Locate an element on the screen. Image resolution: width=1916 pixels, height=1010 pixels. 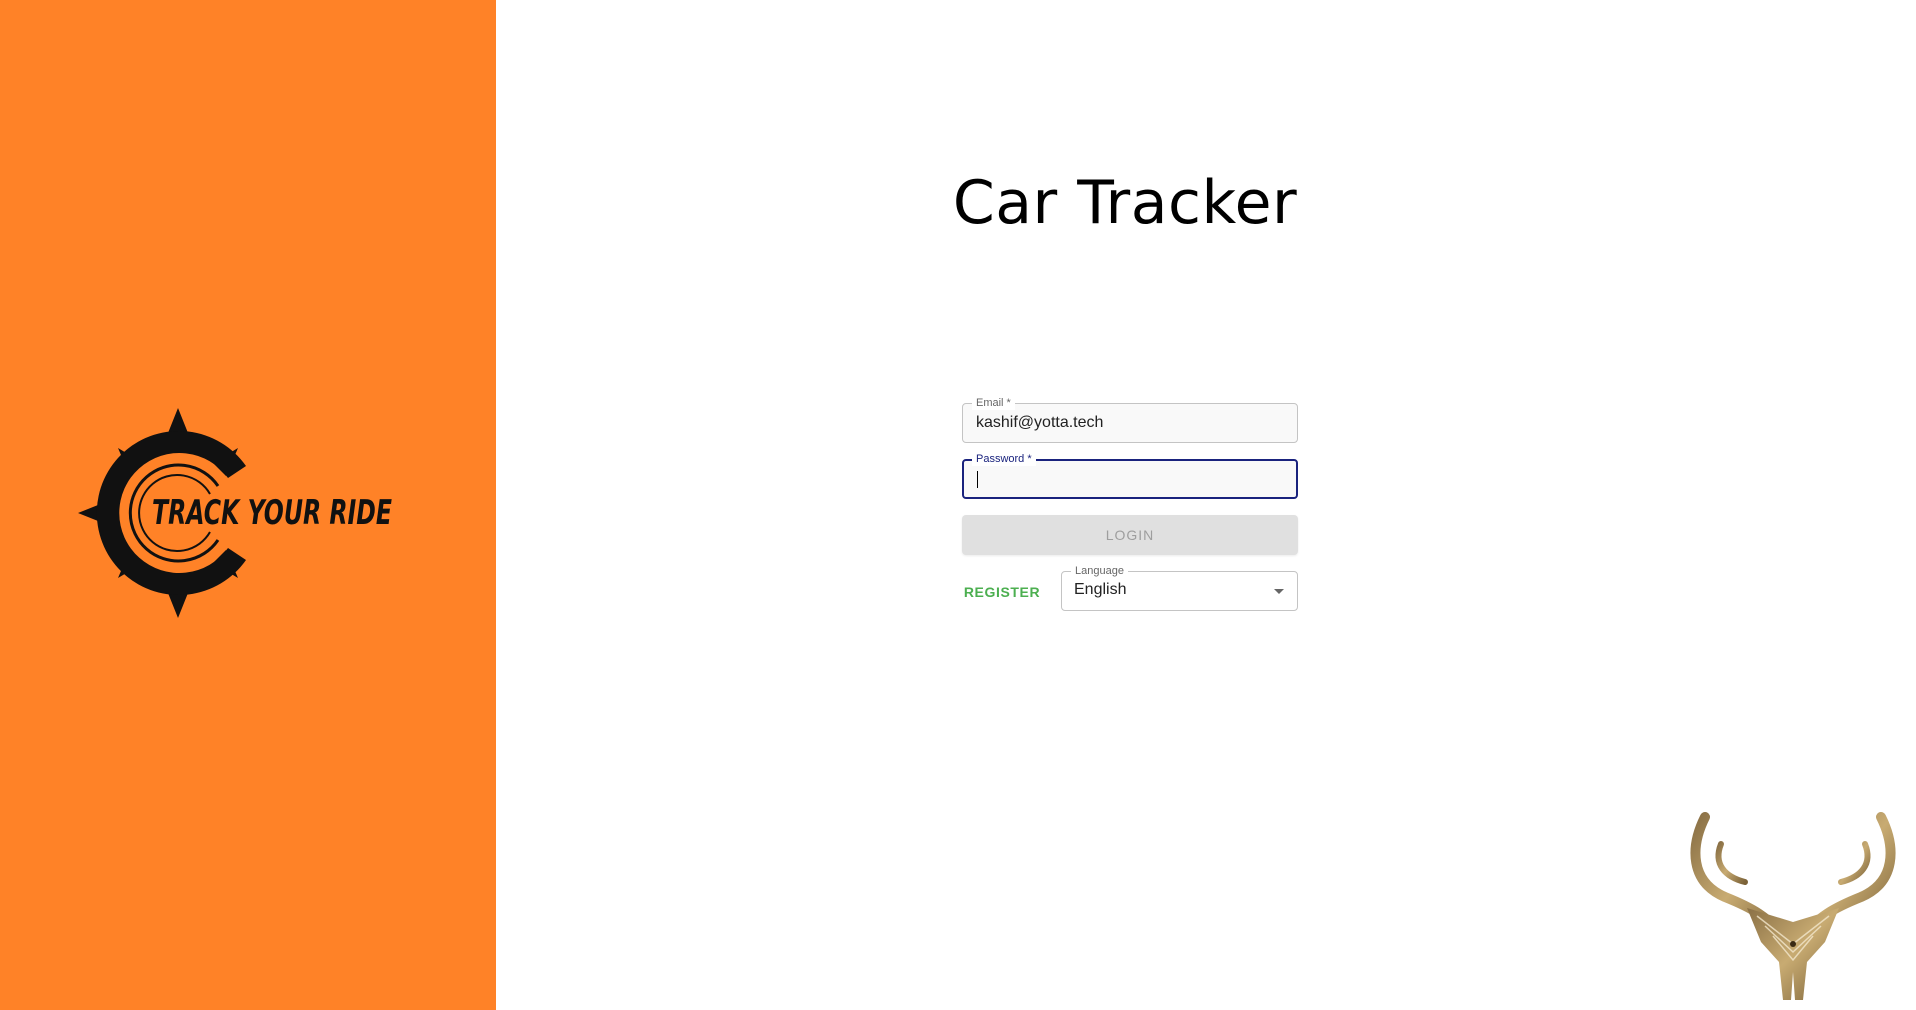
antler-emblem-logo is located at coordinates (1793, 907).